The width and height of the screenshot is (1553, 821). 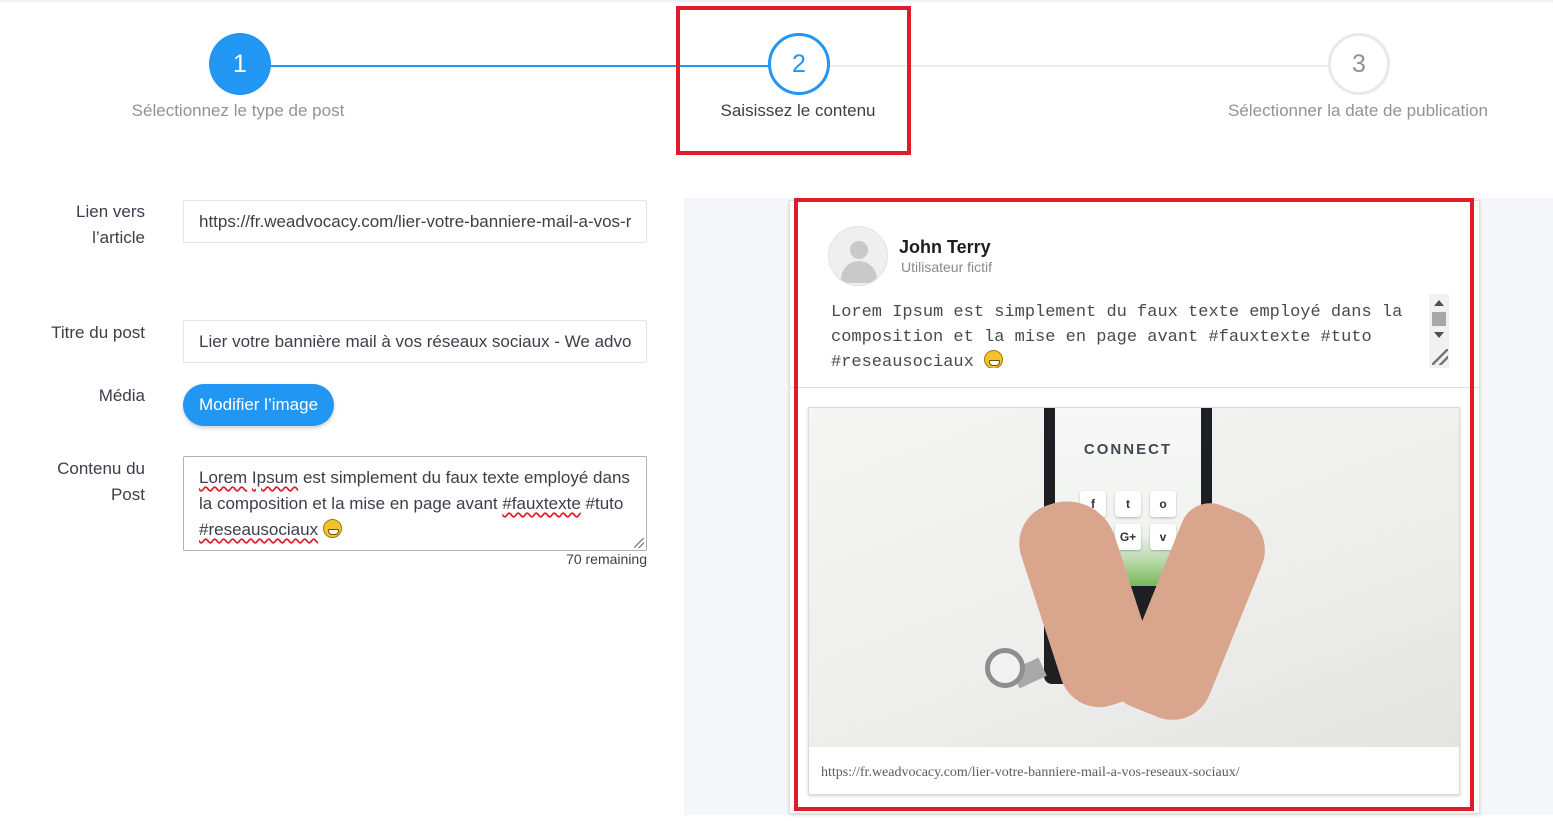 I want to click on content-tag-tuto: #tuto, so click(x=602, y=503).